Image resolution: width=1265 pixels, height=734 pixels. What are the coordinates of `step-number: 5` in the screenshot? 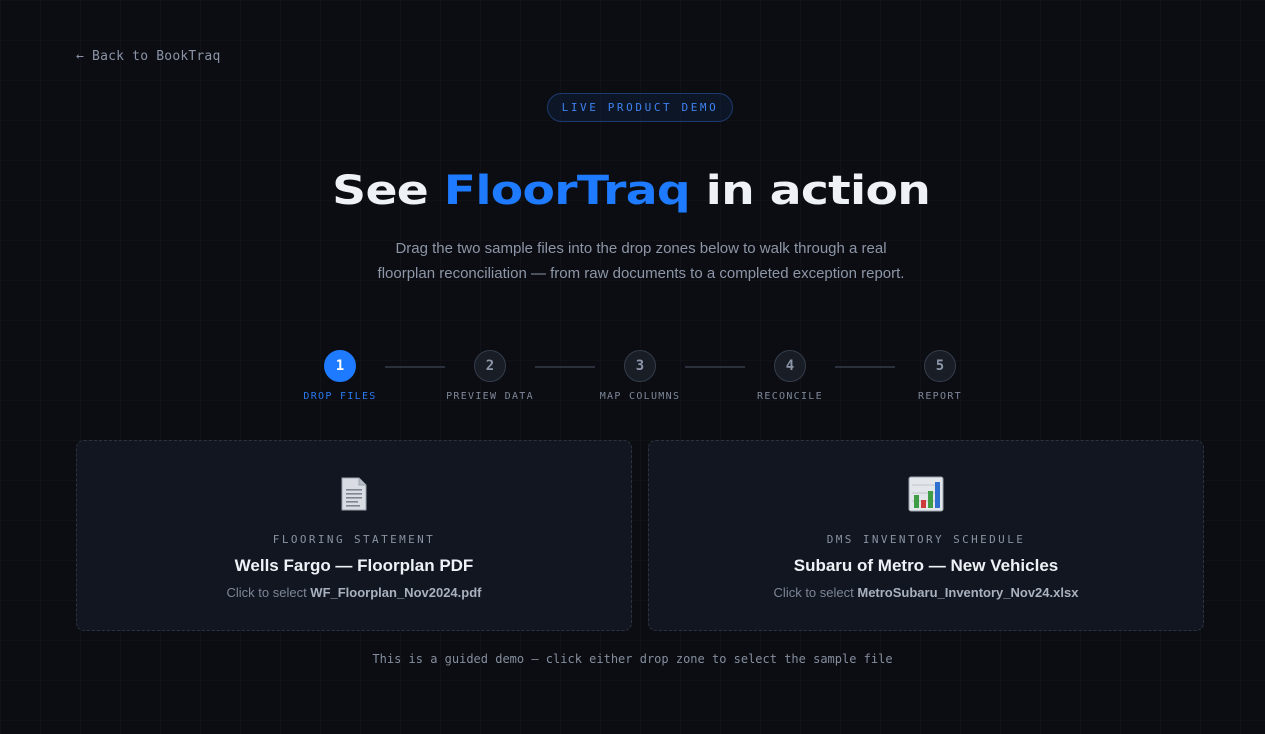 It's located at (940, 366).